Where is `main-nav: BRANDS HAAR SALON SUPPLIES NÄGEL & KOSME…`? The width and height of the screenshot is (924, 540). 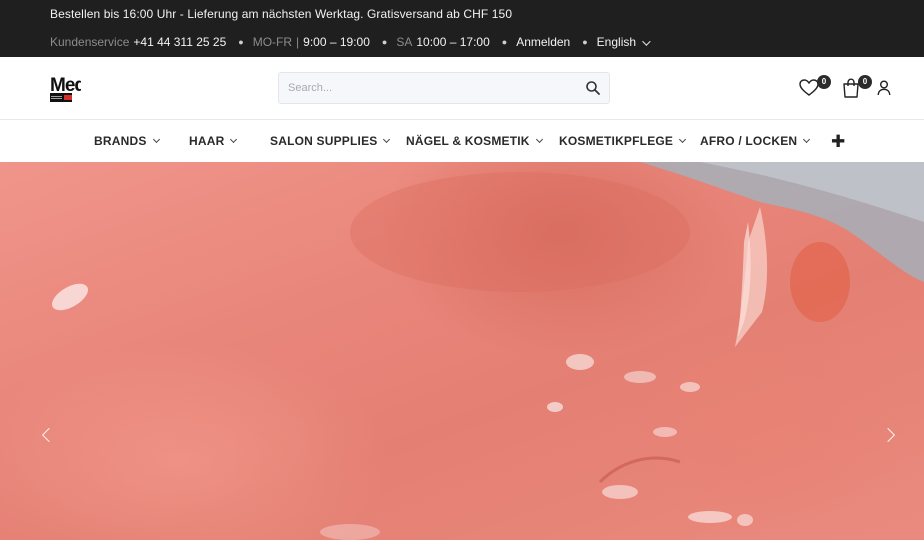 main-nav: BRANDS HAAR SALON SUPPLIES NÄGEL & KOSME… is located at coordinates (462, 141).